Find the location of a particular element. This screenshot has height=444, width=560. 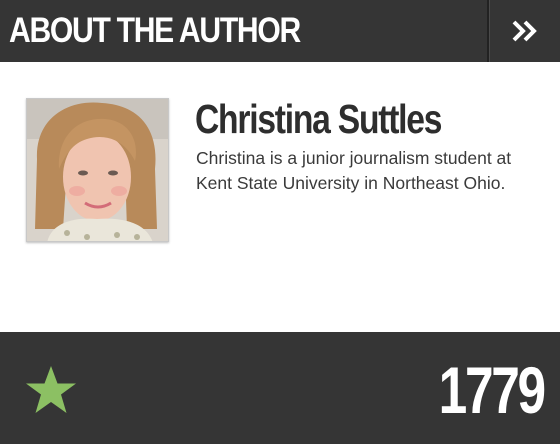

section-header: ABOUT THE AUTHOR is located at coordinates (280, 31).